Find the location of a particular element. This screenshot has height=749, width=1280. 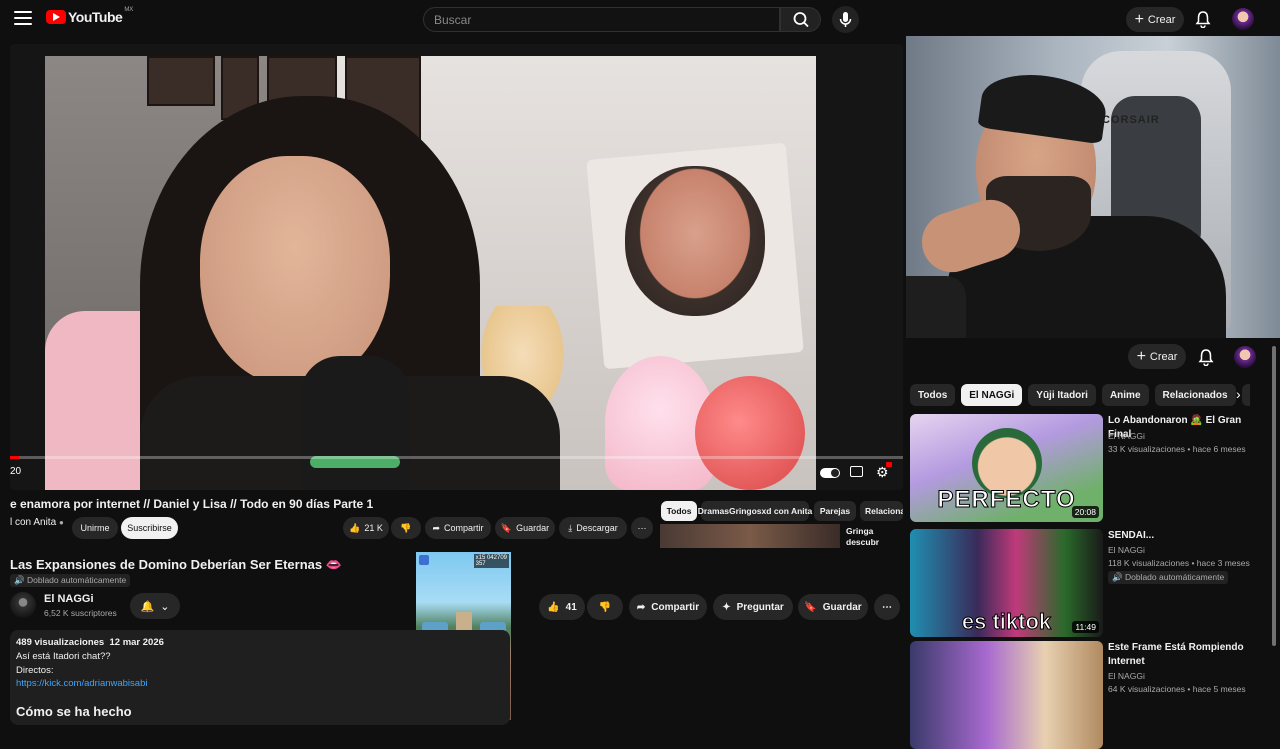

channel-avatar is located at coordinates (23, 605).